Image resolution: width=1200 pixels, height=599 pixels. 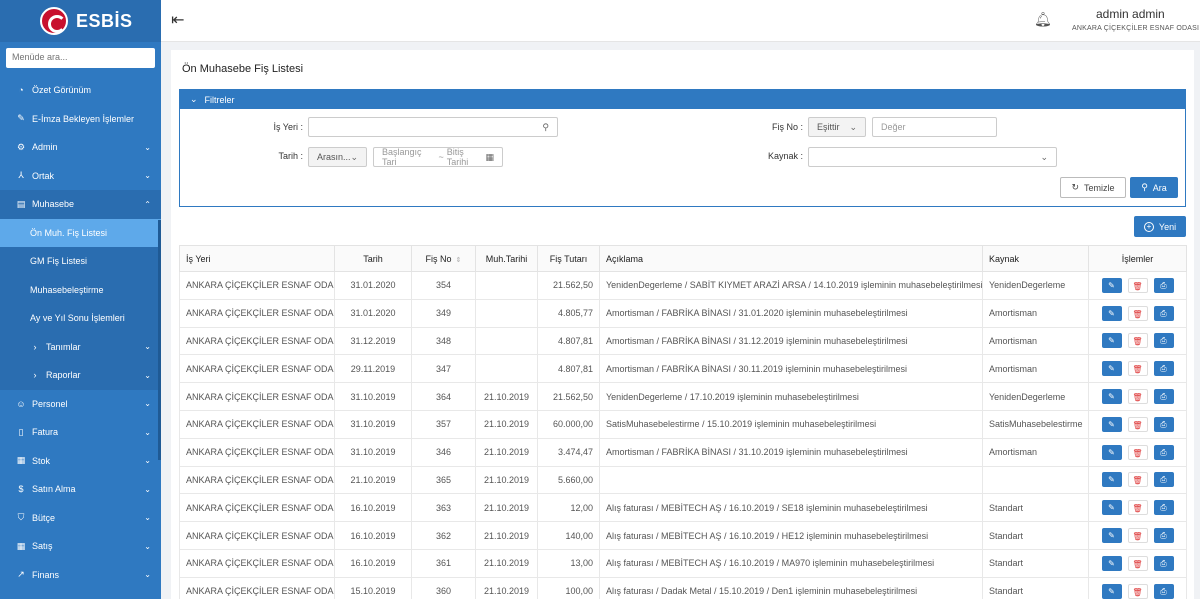 What do you see at coordinates (80, 375) in the screenshot?
I see `submenu-item-5: › Raporlar ⌄` at bounding box center [80, 375].